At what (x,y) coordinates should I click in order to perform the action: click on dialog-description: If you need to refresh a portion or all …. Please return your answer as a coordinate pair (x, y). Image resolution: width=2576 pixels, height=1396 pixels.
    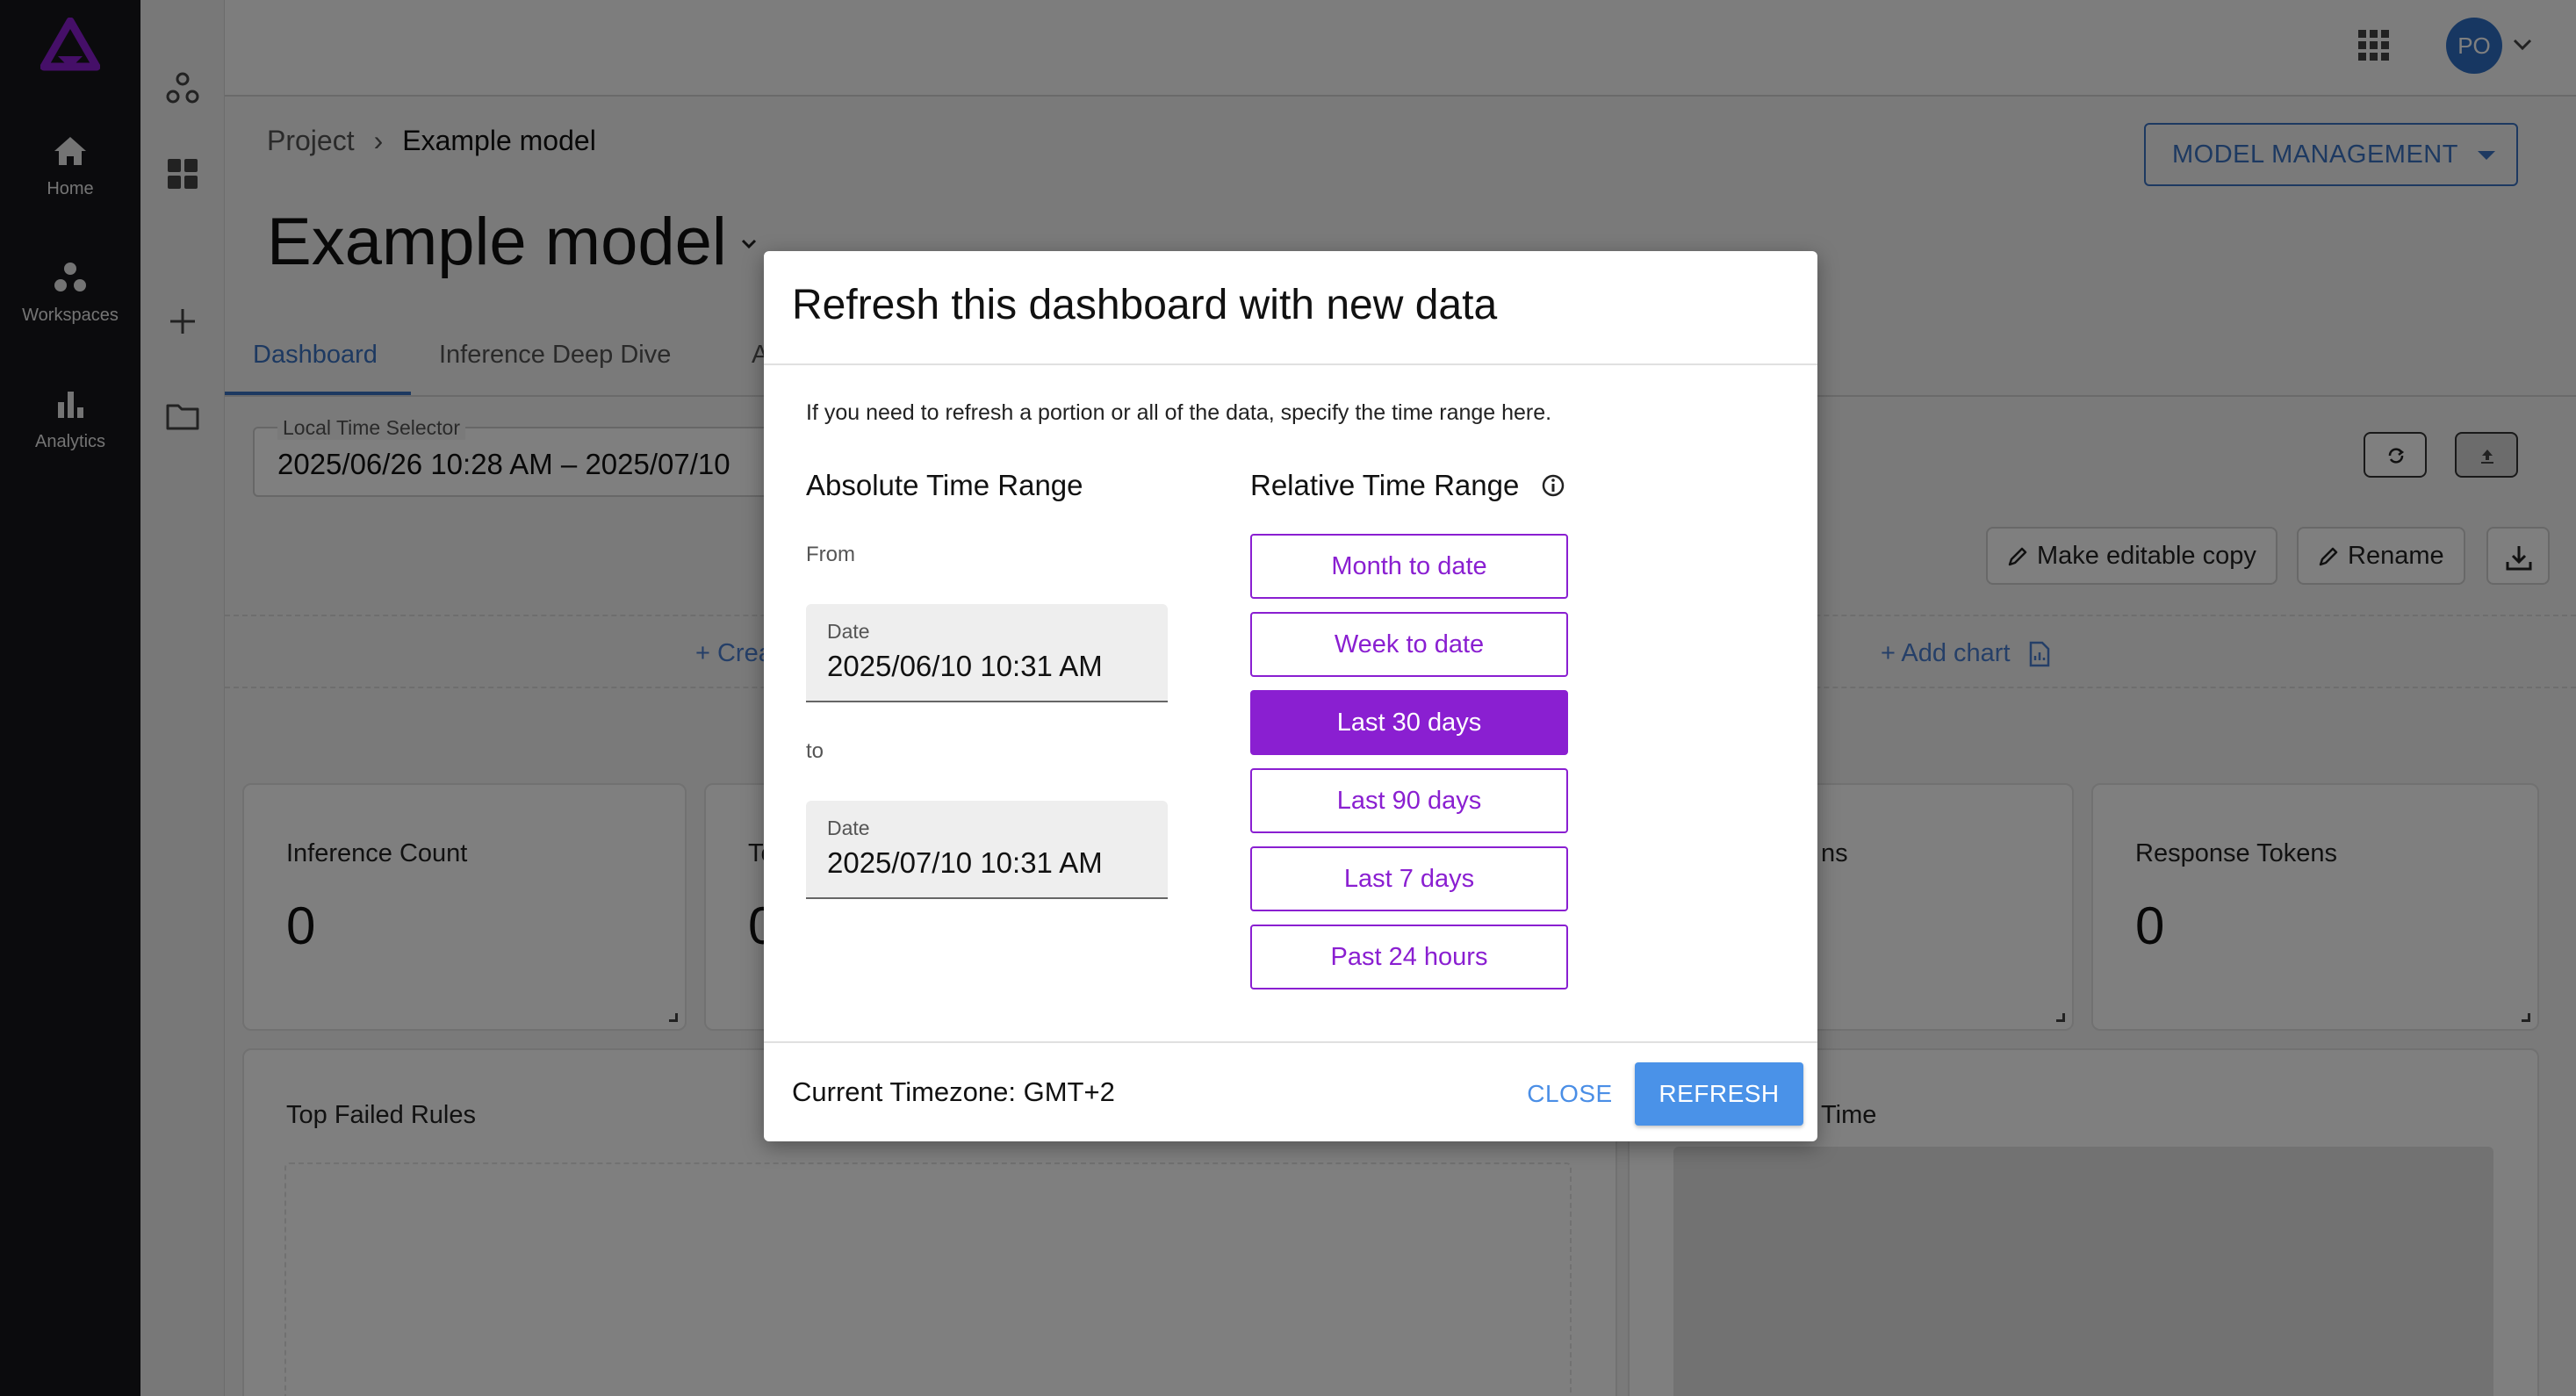
    Looking at the image, I should click on (1179, 412).